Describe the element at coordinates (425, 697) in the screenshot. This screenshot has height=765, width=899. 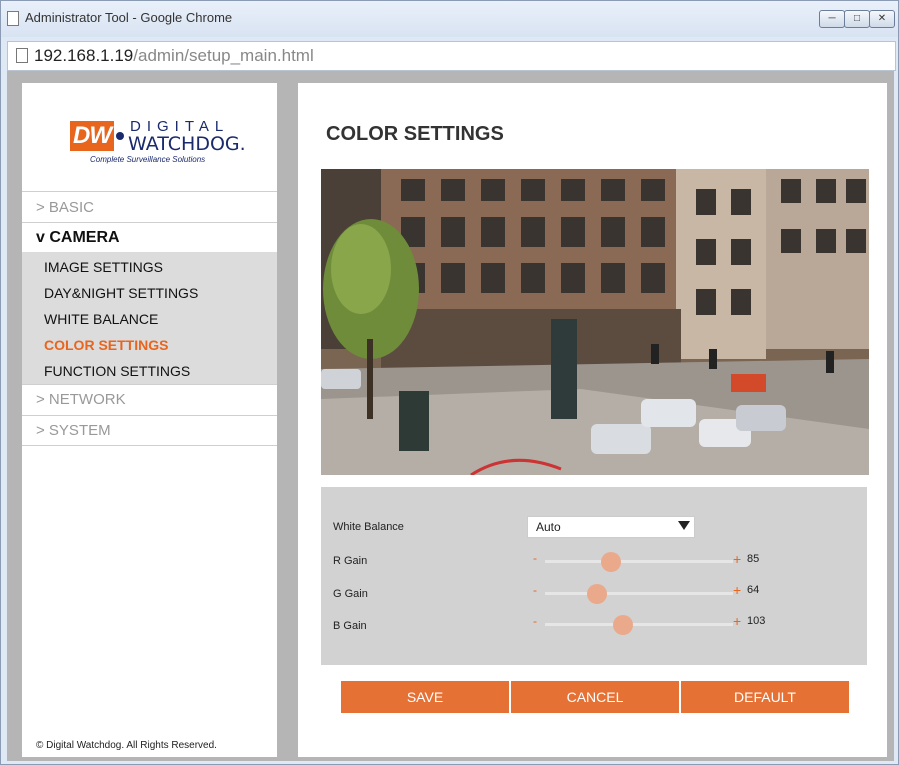
I see `save-button: SAVE` at that location.